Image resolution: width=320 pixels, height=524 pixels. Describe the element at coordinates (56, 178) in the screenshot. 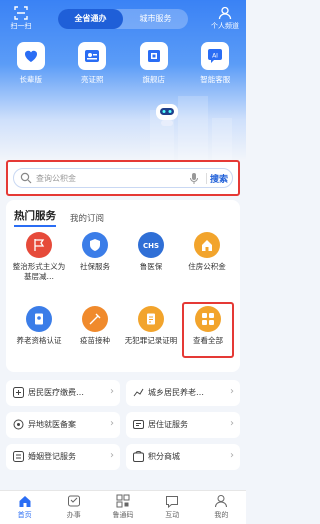

I see `search-input: 查询公积金` at that location.